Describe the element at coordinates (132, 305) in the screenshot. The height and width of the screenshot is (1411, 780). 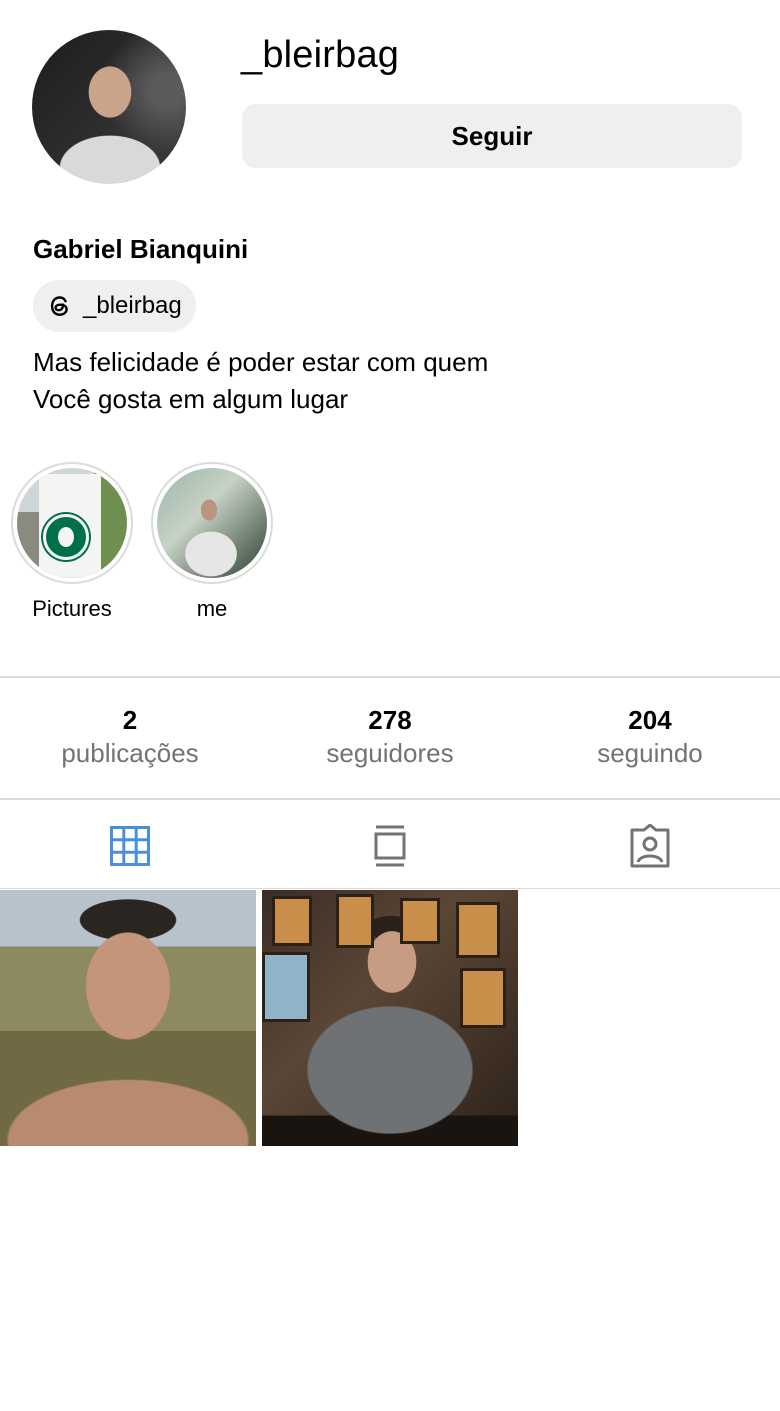
I see `threads-handle: _bleirbag` at that location.